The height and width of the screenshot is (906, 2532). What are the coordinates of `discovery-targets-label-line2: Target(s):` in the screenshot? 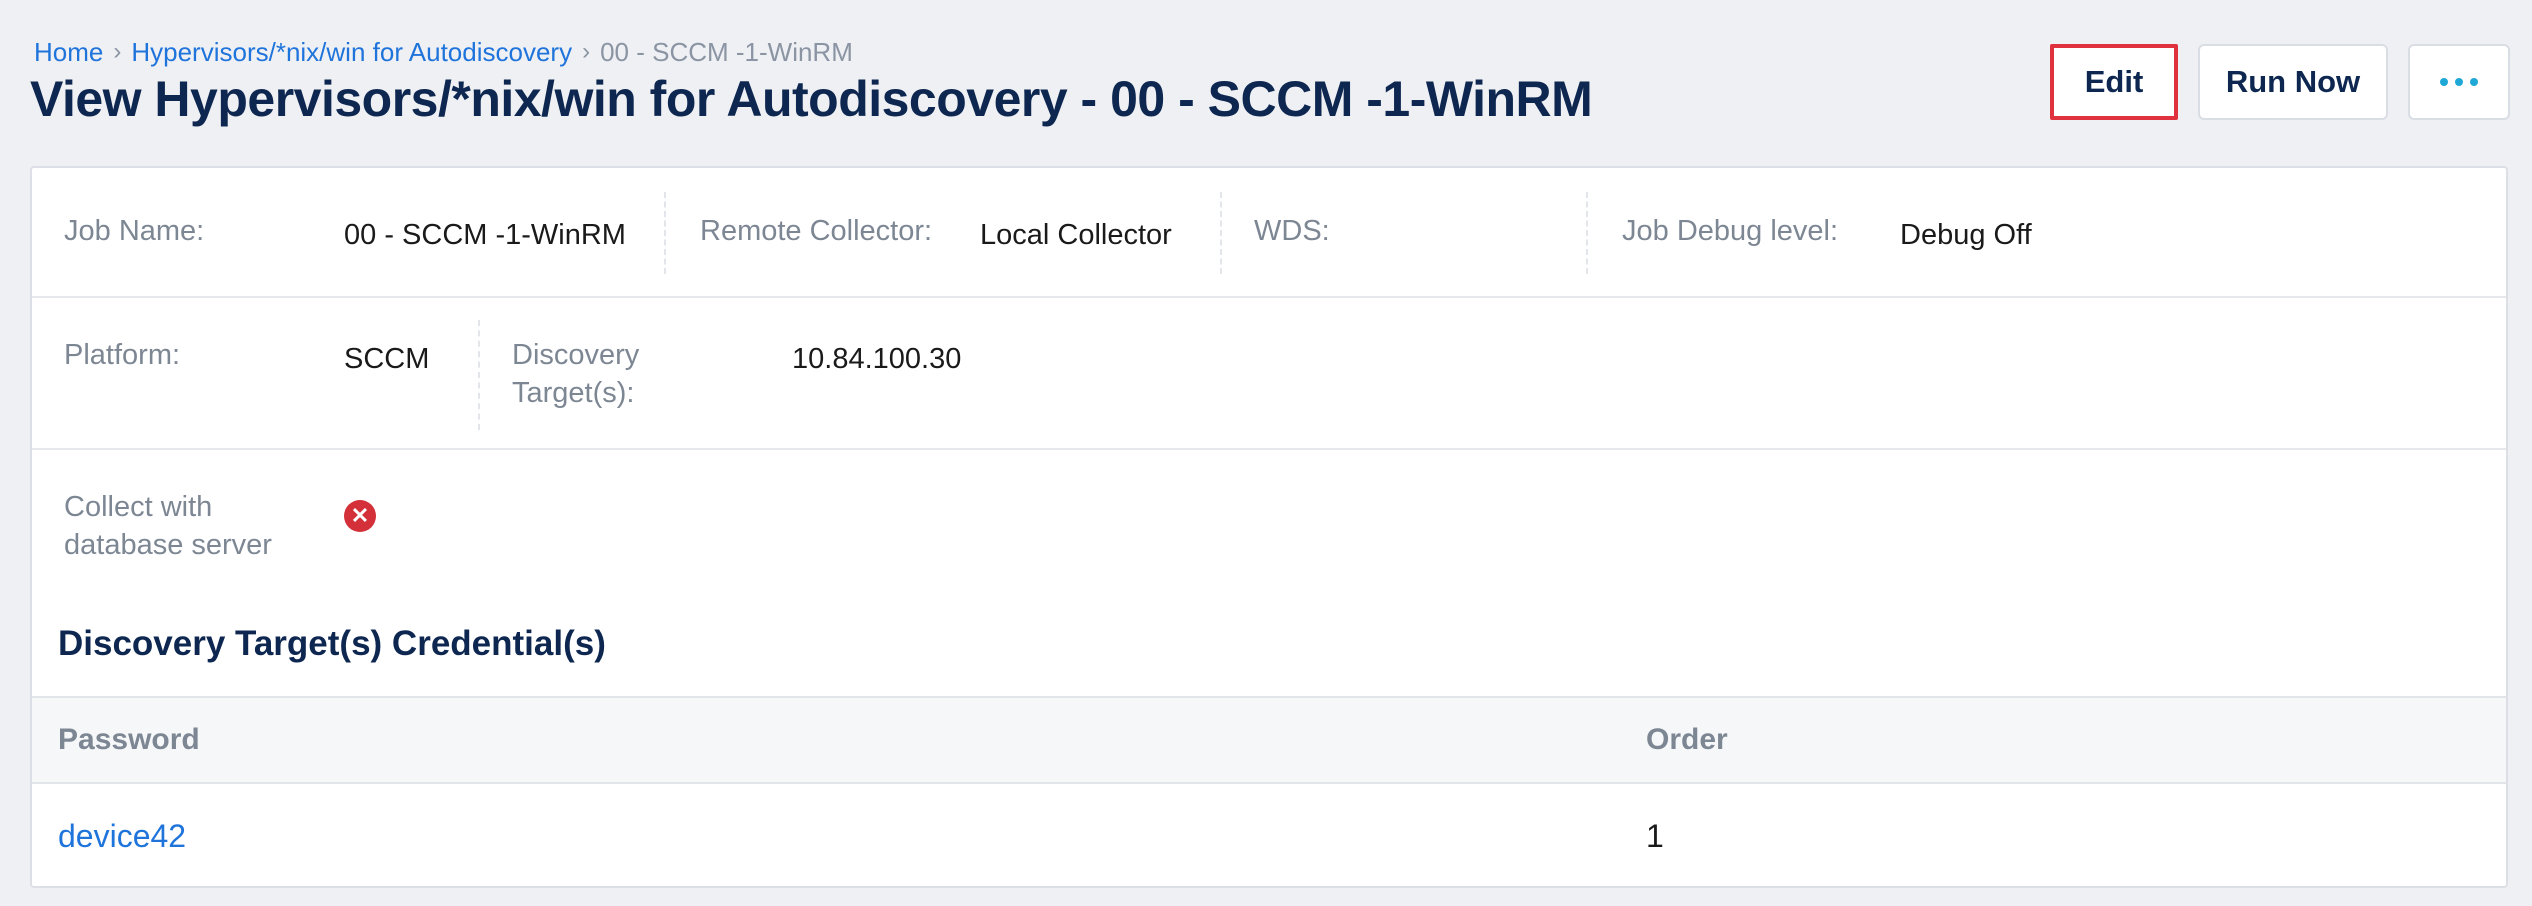 It's located at (573, 393).